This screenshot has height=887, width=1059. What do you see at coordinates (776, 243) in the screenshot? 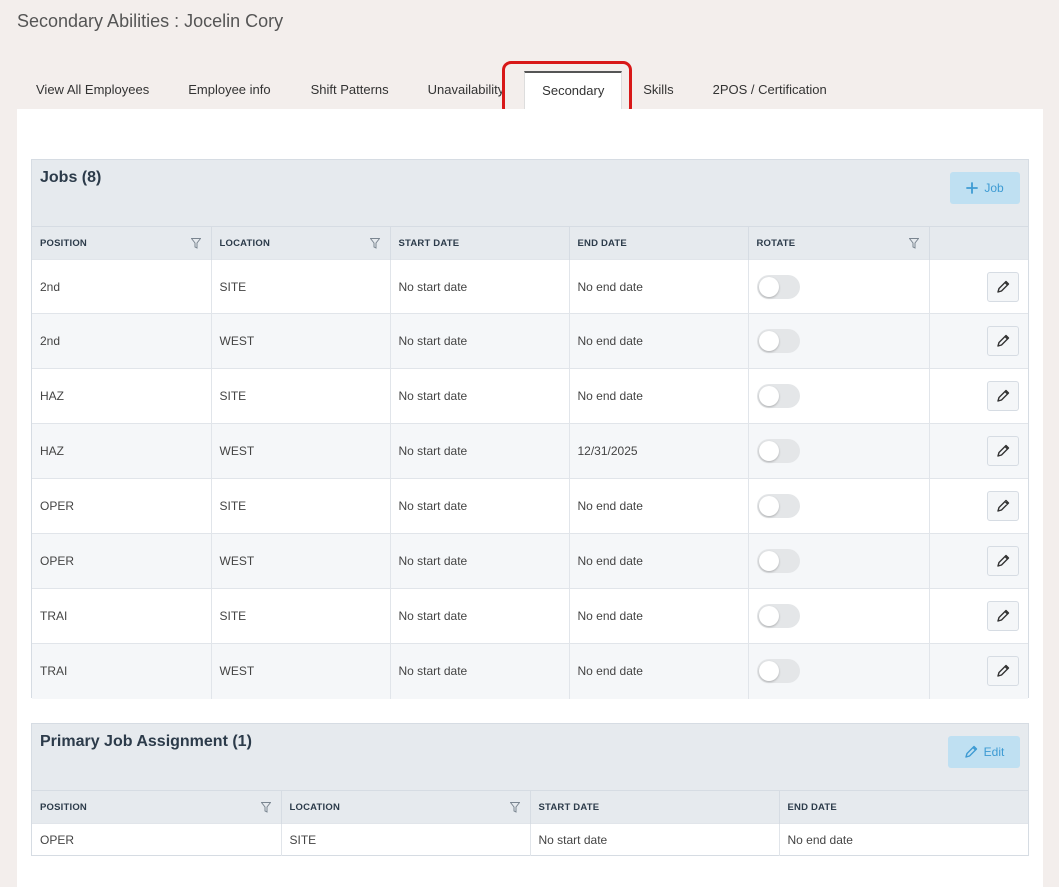
I see `col-rotate-label: ROTATE` at bounding box center [776, 243].